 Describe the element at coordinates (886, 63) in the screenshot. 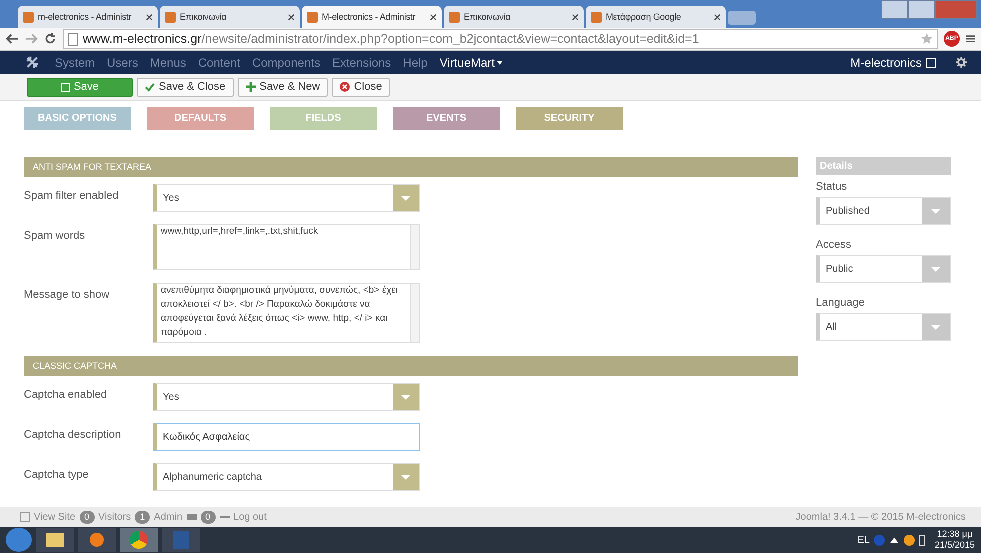

I see `site-link: M-electronics` at that location.